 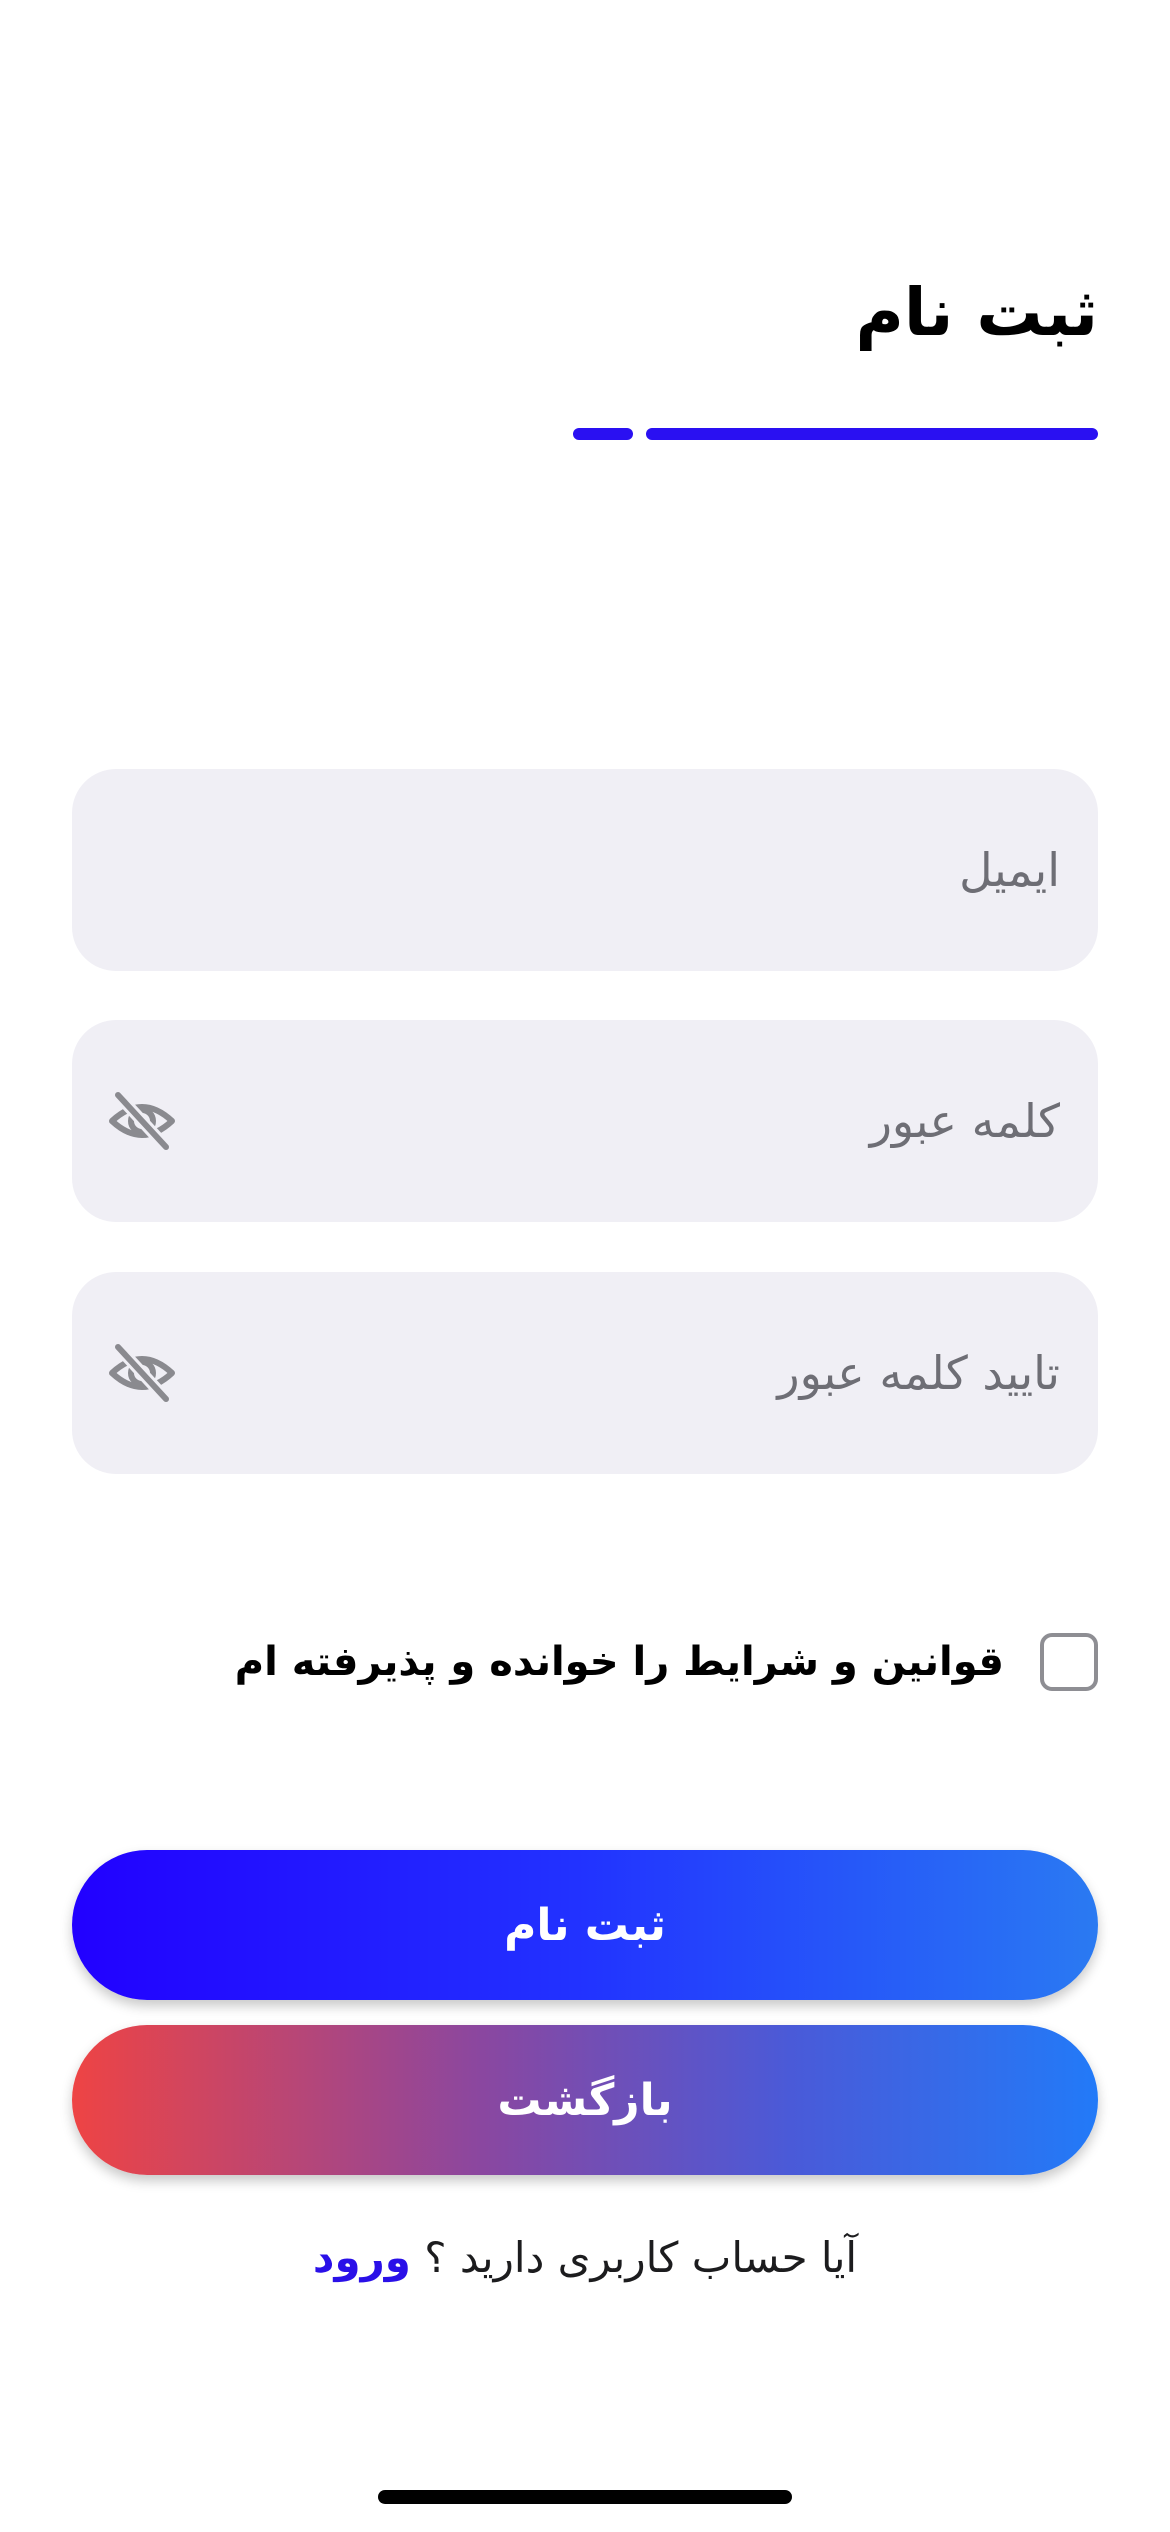 What do you see at coordinates (650, 870) in the screenshot?
I see `email-input` at bounding box center [650, 870].